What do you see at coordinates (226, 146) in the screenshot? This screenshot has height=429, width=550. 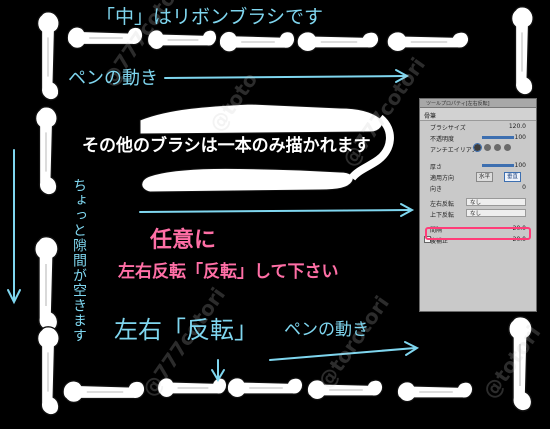 I see `other-brush-note: その他のブラシは一本のみ描かれます` at bounding box center [226, 146].